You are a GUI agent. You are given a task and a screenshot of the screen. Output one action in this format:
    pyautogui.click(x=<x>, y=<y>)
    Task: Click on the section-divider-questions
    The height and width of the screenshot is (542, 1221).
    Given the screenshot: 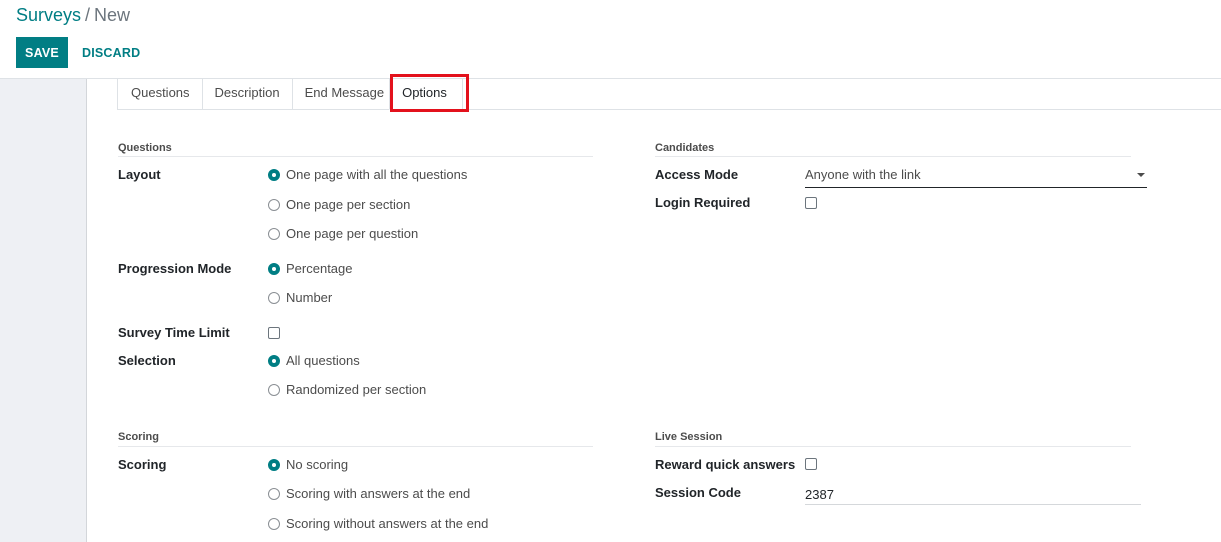 What is the action you would take?
    pyautogui.click(x=355, y=156)
    